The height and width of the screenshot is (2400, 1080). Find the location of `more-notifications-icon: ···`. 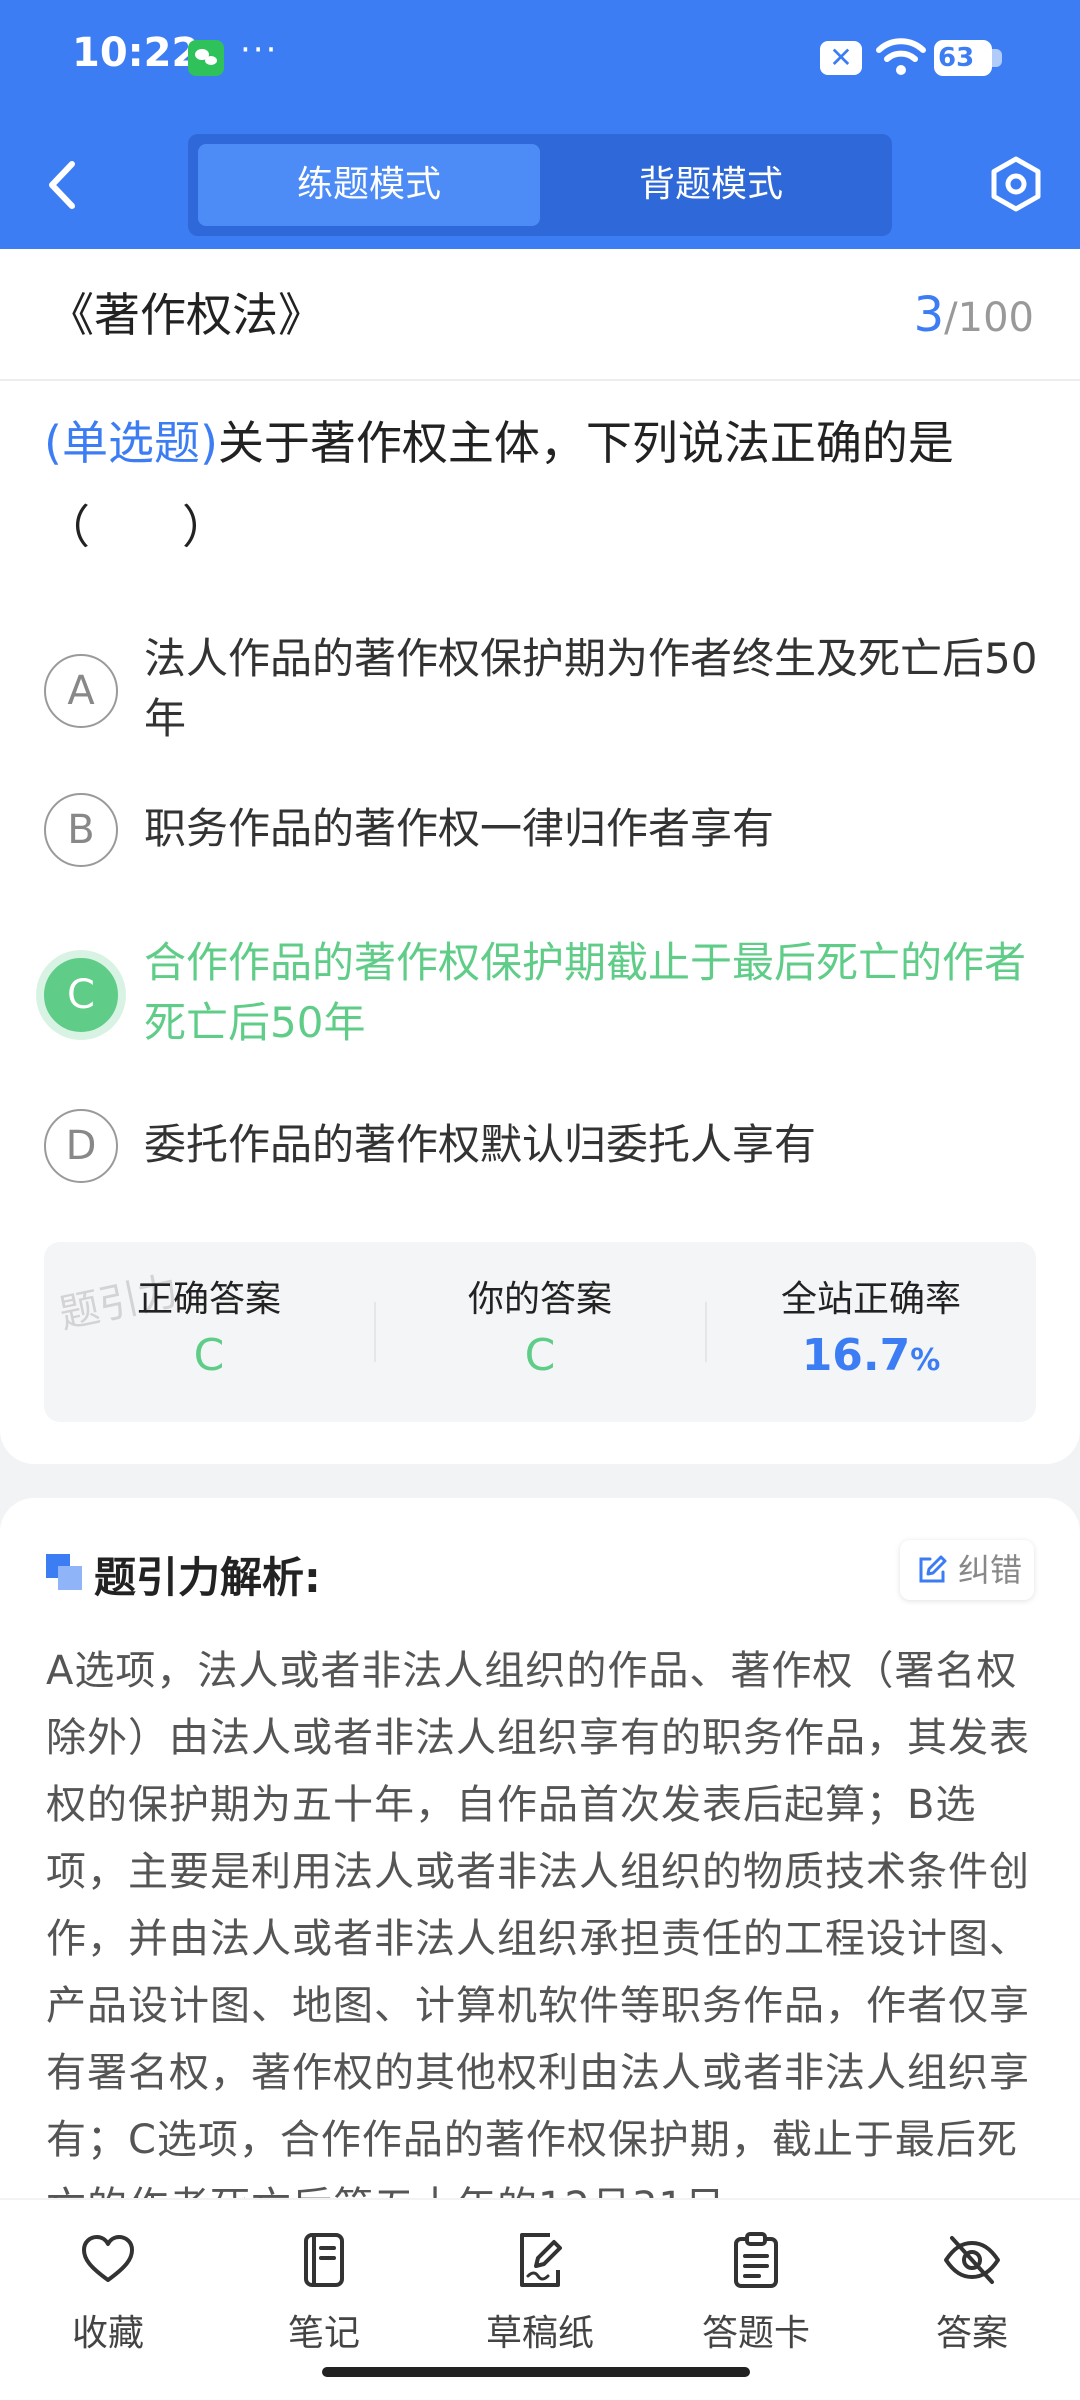

more-notifications-icon: ··· is located at coordinates (259, 50).